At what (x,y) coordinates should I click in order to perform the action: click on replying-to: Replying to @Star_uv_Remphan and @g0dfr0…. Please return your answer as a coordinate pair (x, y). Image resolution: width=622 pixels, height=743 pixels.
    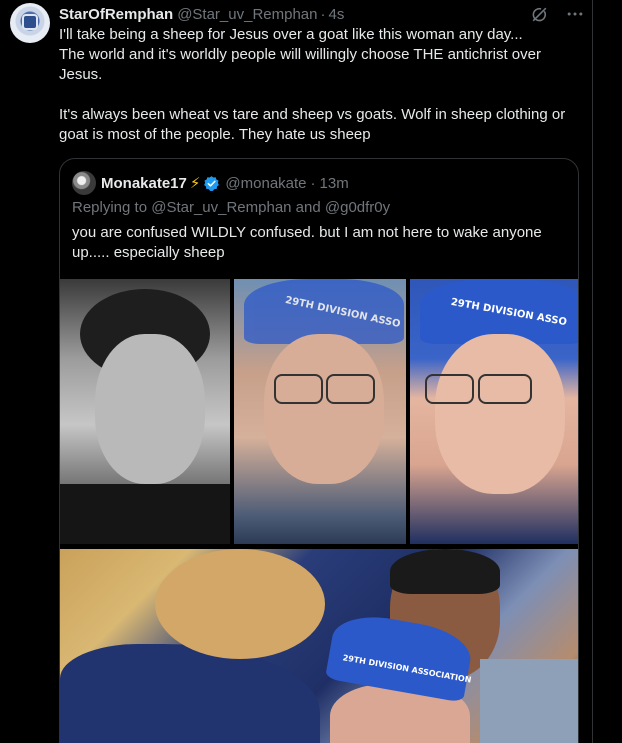
    Looking at the image, I should click on (231, 207).